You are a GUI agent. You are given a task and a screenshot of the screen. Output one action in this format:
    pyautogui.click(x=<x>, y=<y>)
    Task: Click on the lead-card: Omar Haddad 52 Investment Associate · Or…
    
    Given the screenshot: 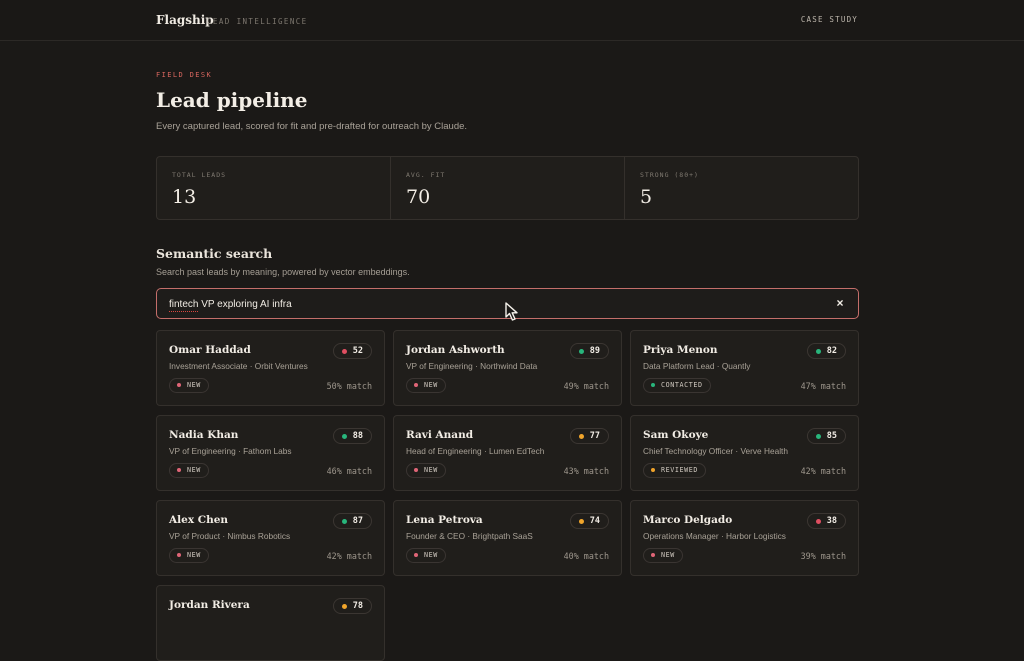 What is the action you would take?
    pyautogui.click(x=270, y=368)
    